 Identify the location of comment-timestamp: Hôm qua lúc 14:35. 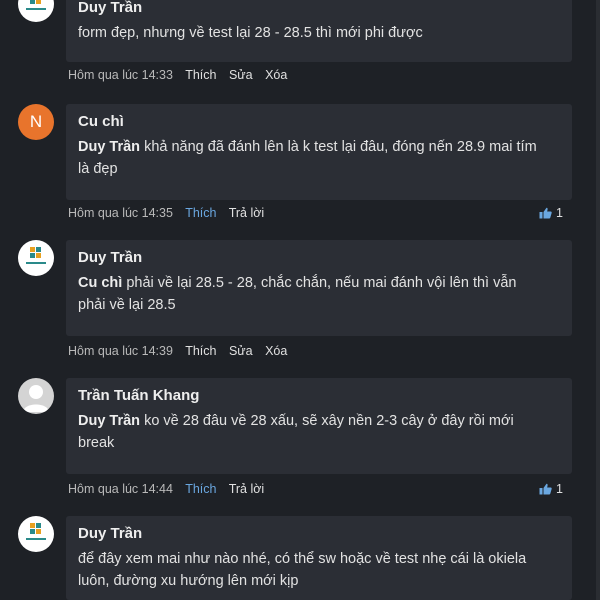
(120, 213).